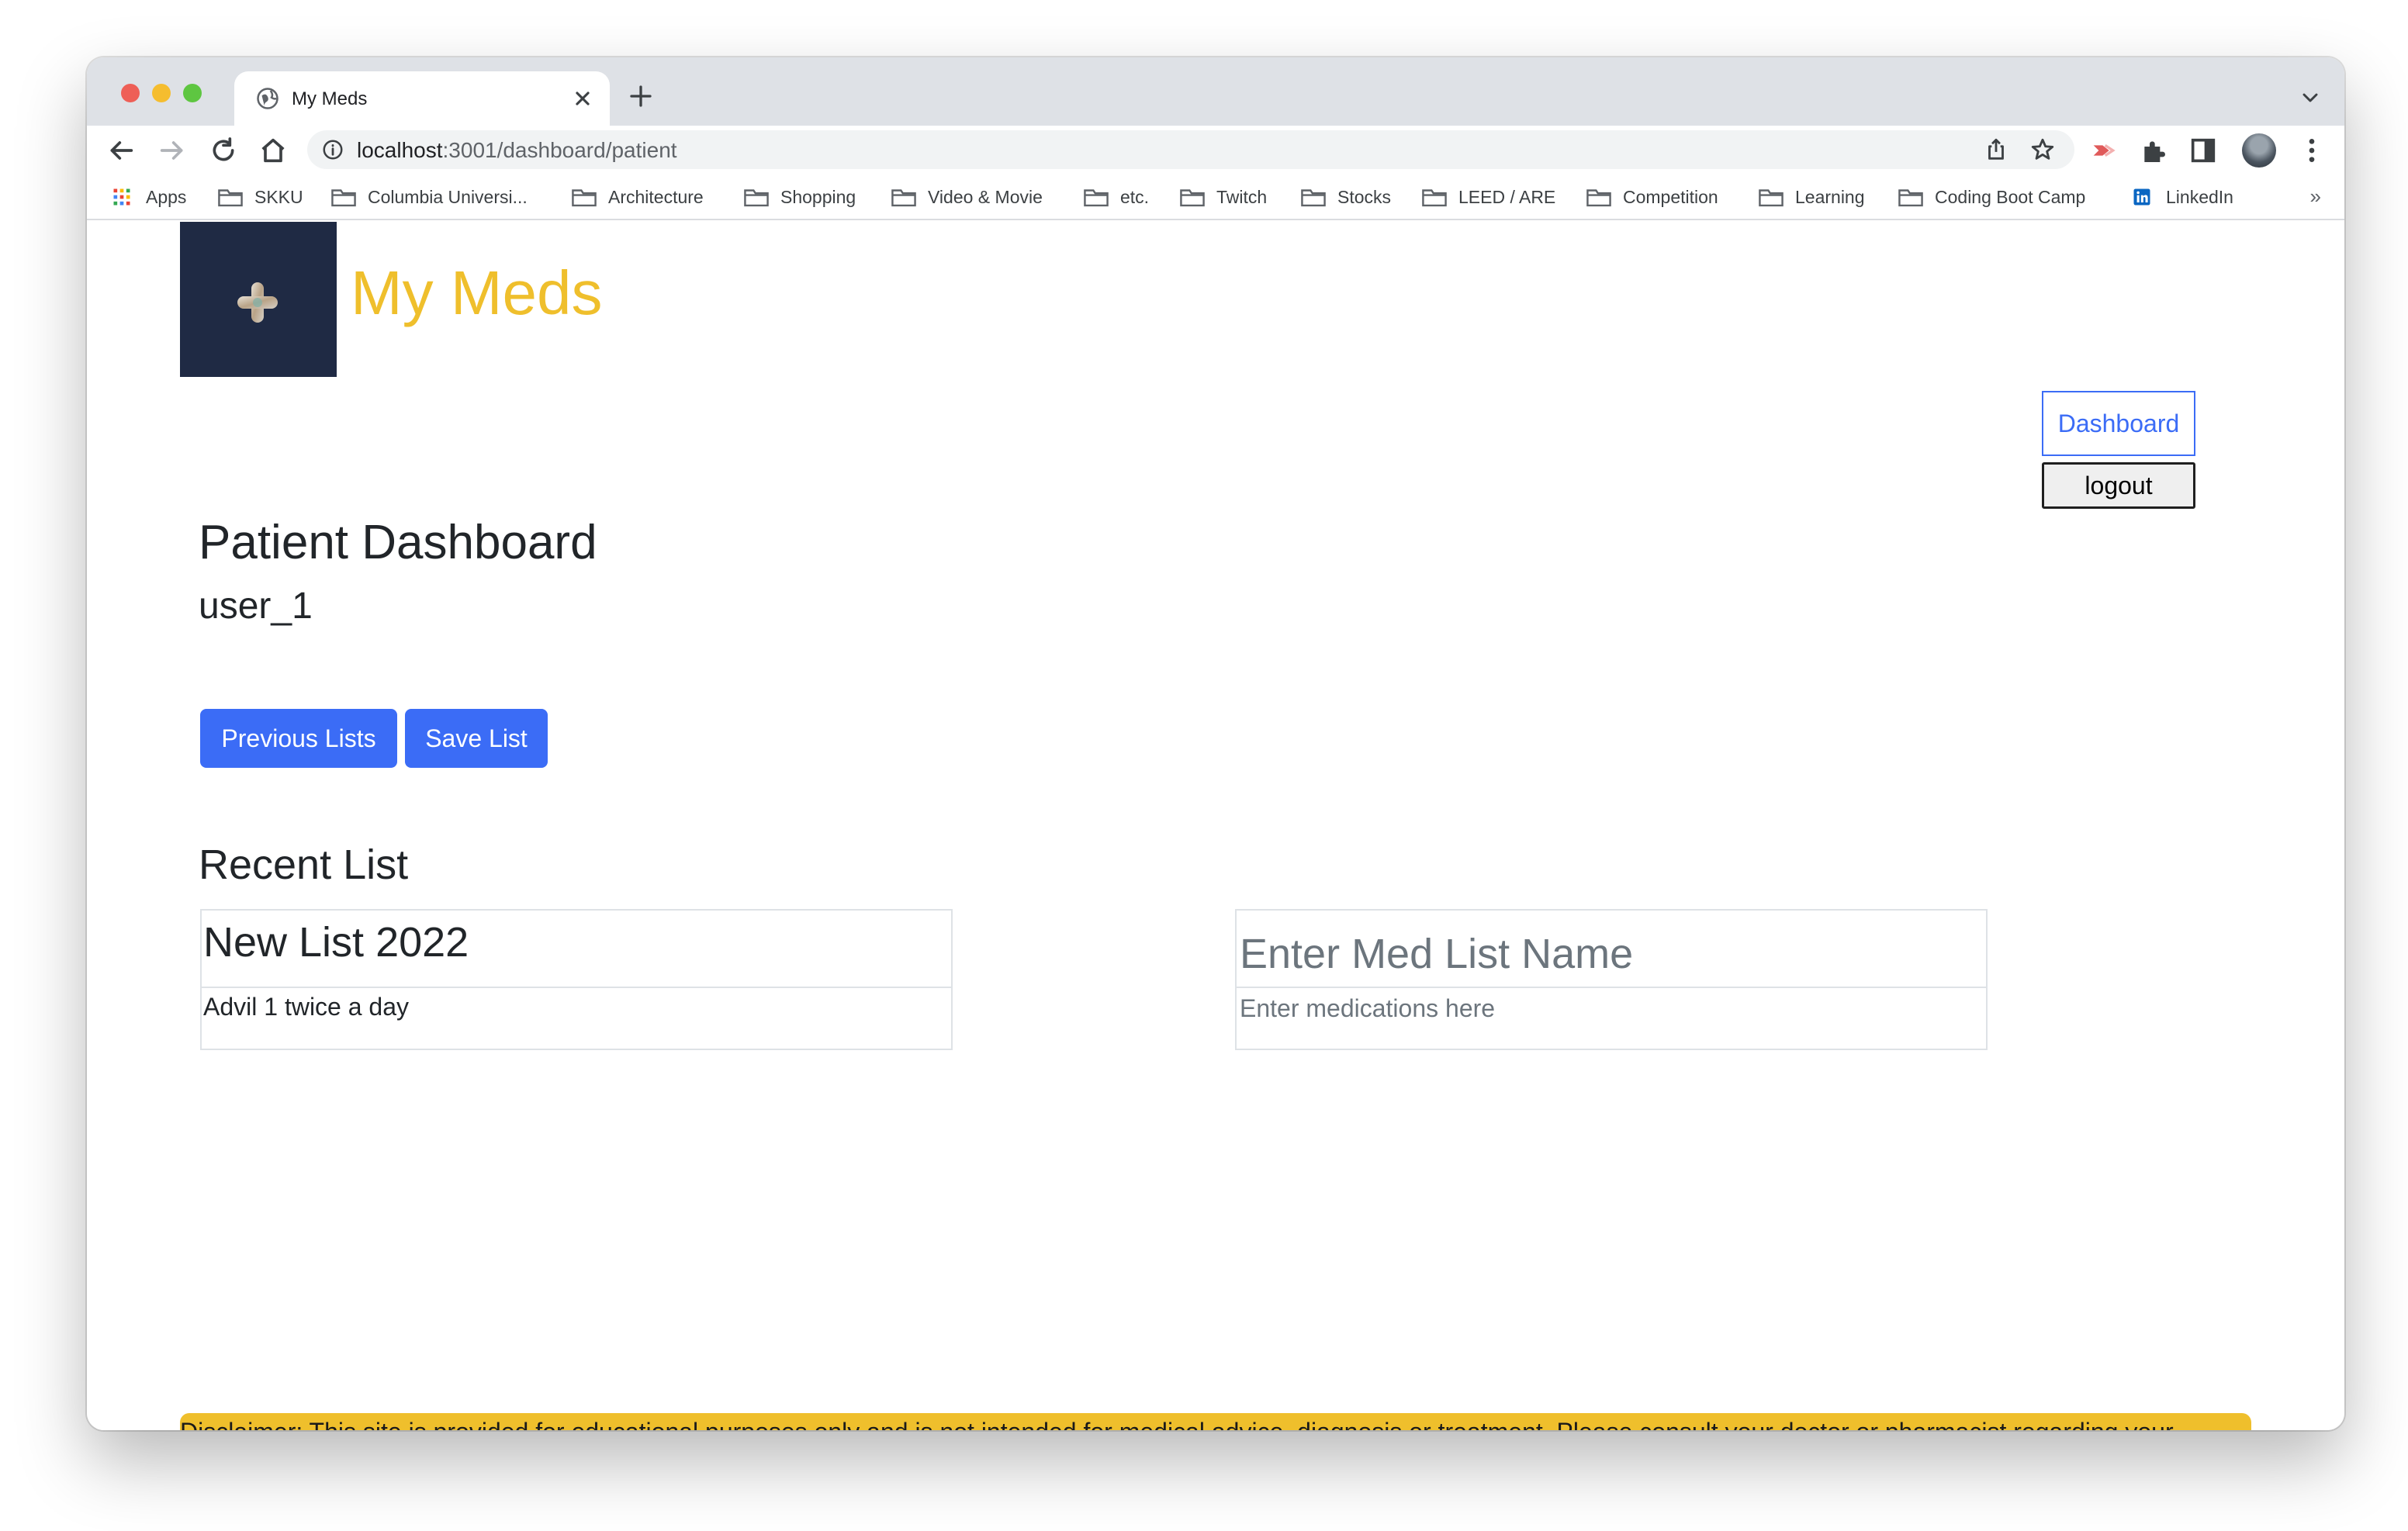  I want to click on url-text: localhost:3001/dashboard/patient, so click(517, 150).